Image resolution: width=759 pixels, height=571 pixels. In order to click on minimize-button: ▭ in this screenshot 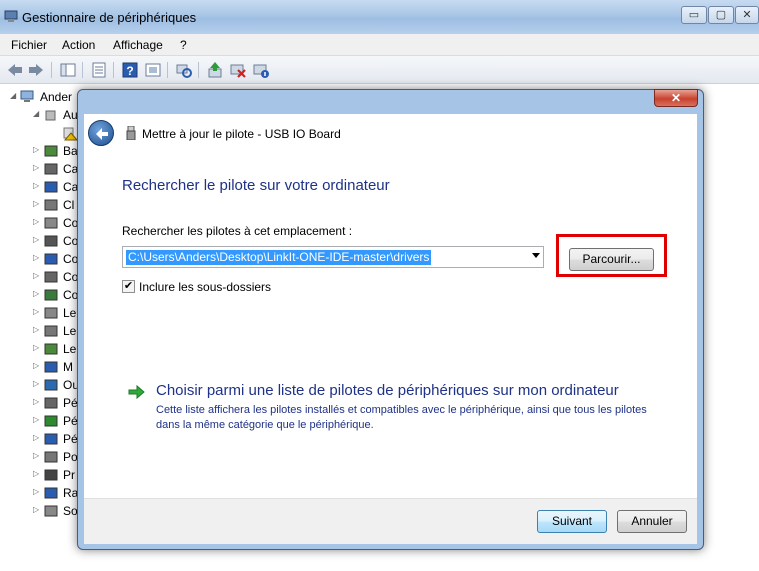, I will do `click(694, 15)`.